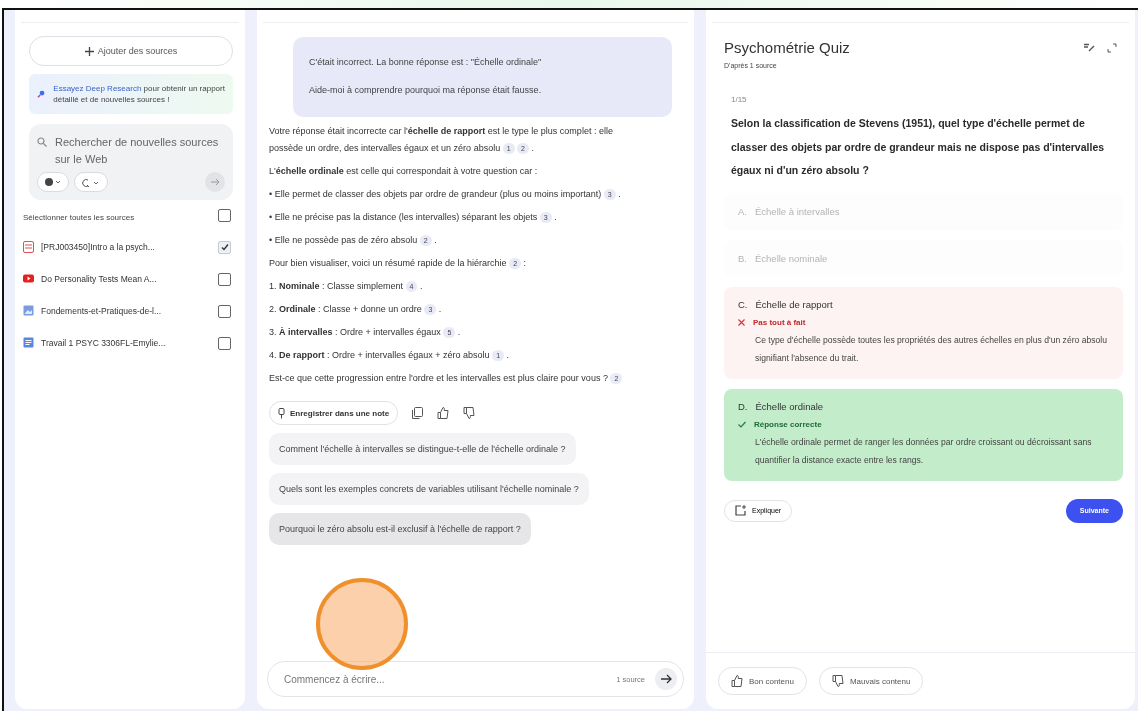 This screenshot has width=1138, height=711. What do you see at coordinates (787, 47) in the screenshot?
I see `quiz-title: Psychométrie Quiz` at bounding box center [787, 47].